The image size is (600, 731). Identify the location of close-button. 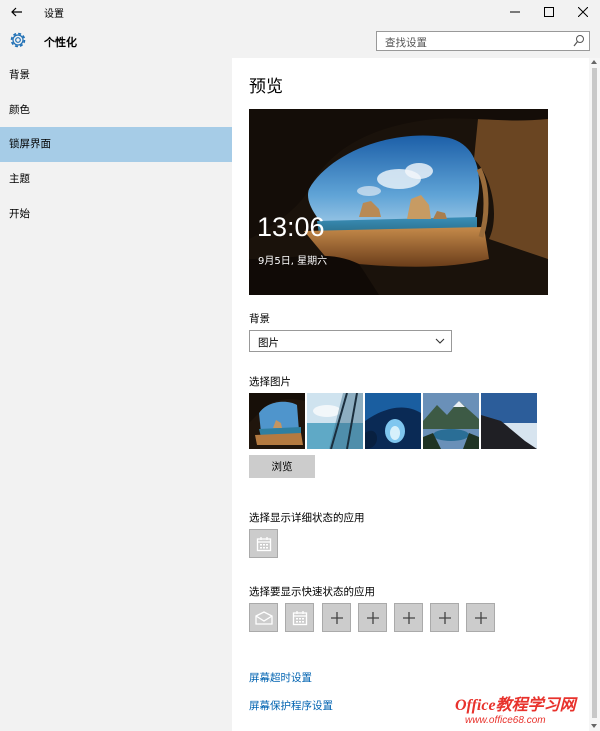
(583, 12).